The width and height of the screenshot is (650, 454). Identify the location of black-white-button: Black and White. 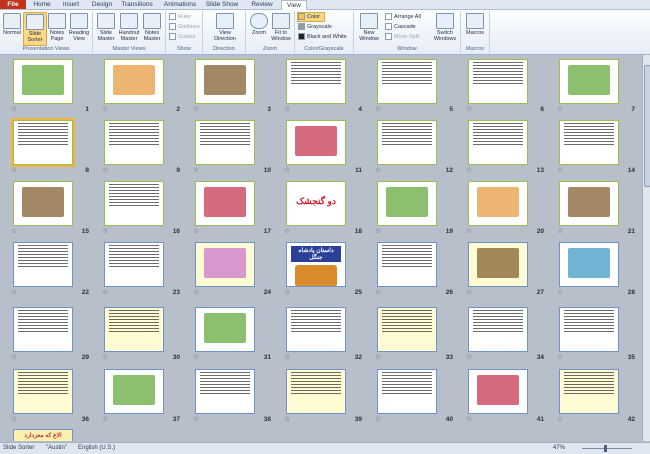
(322, 37).